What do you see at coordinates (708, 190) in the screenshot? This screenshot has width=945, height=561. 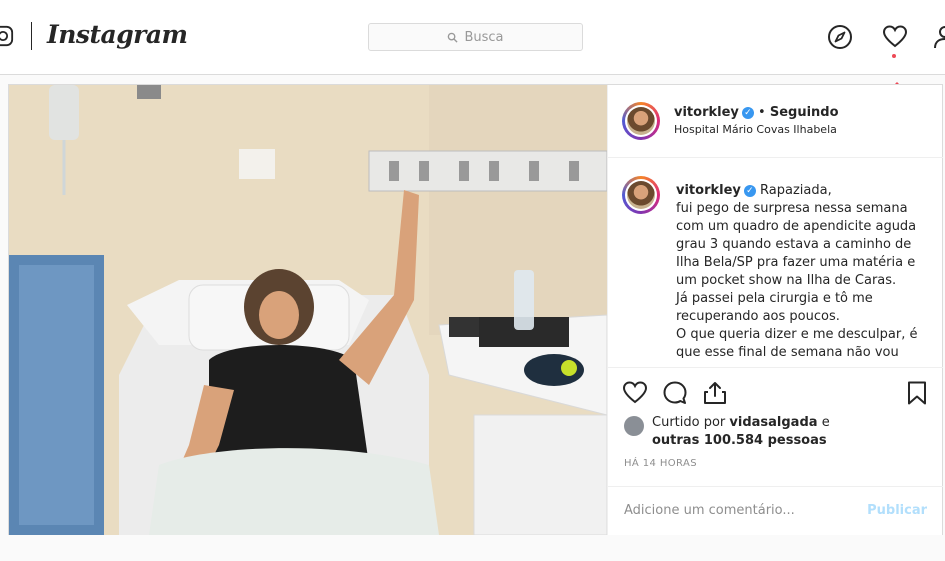 I see `caption-username: vitorkley` at bounding box center [708, 190].